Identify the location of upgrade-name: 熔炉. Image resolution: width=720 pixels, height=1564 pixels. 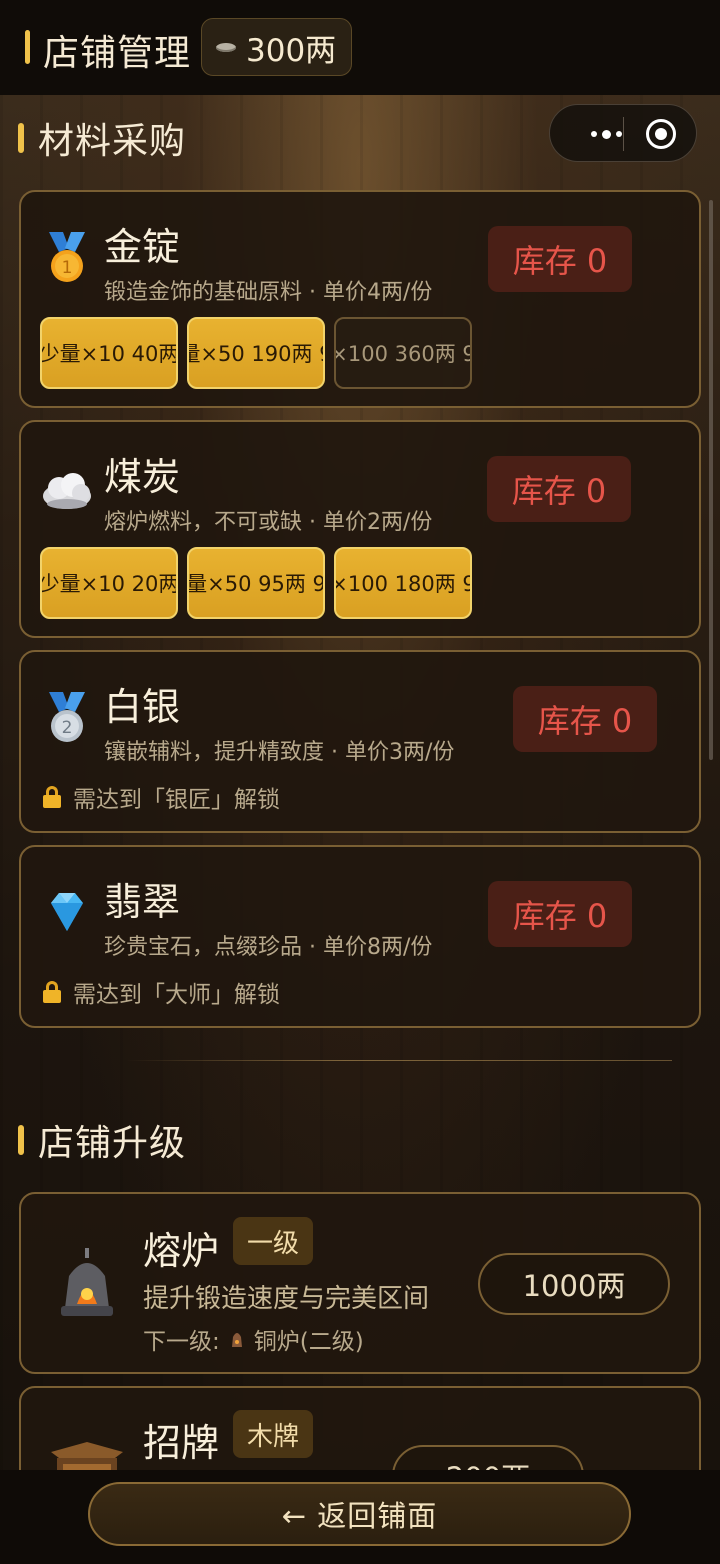
(181, 1251).